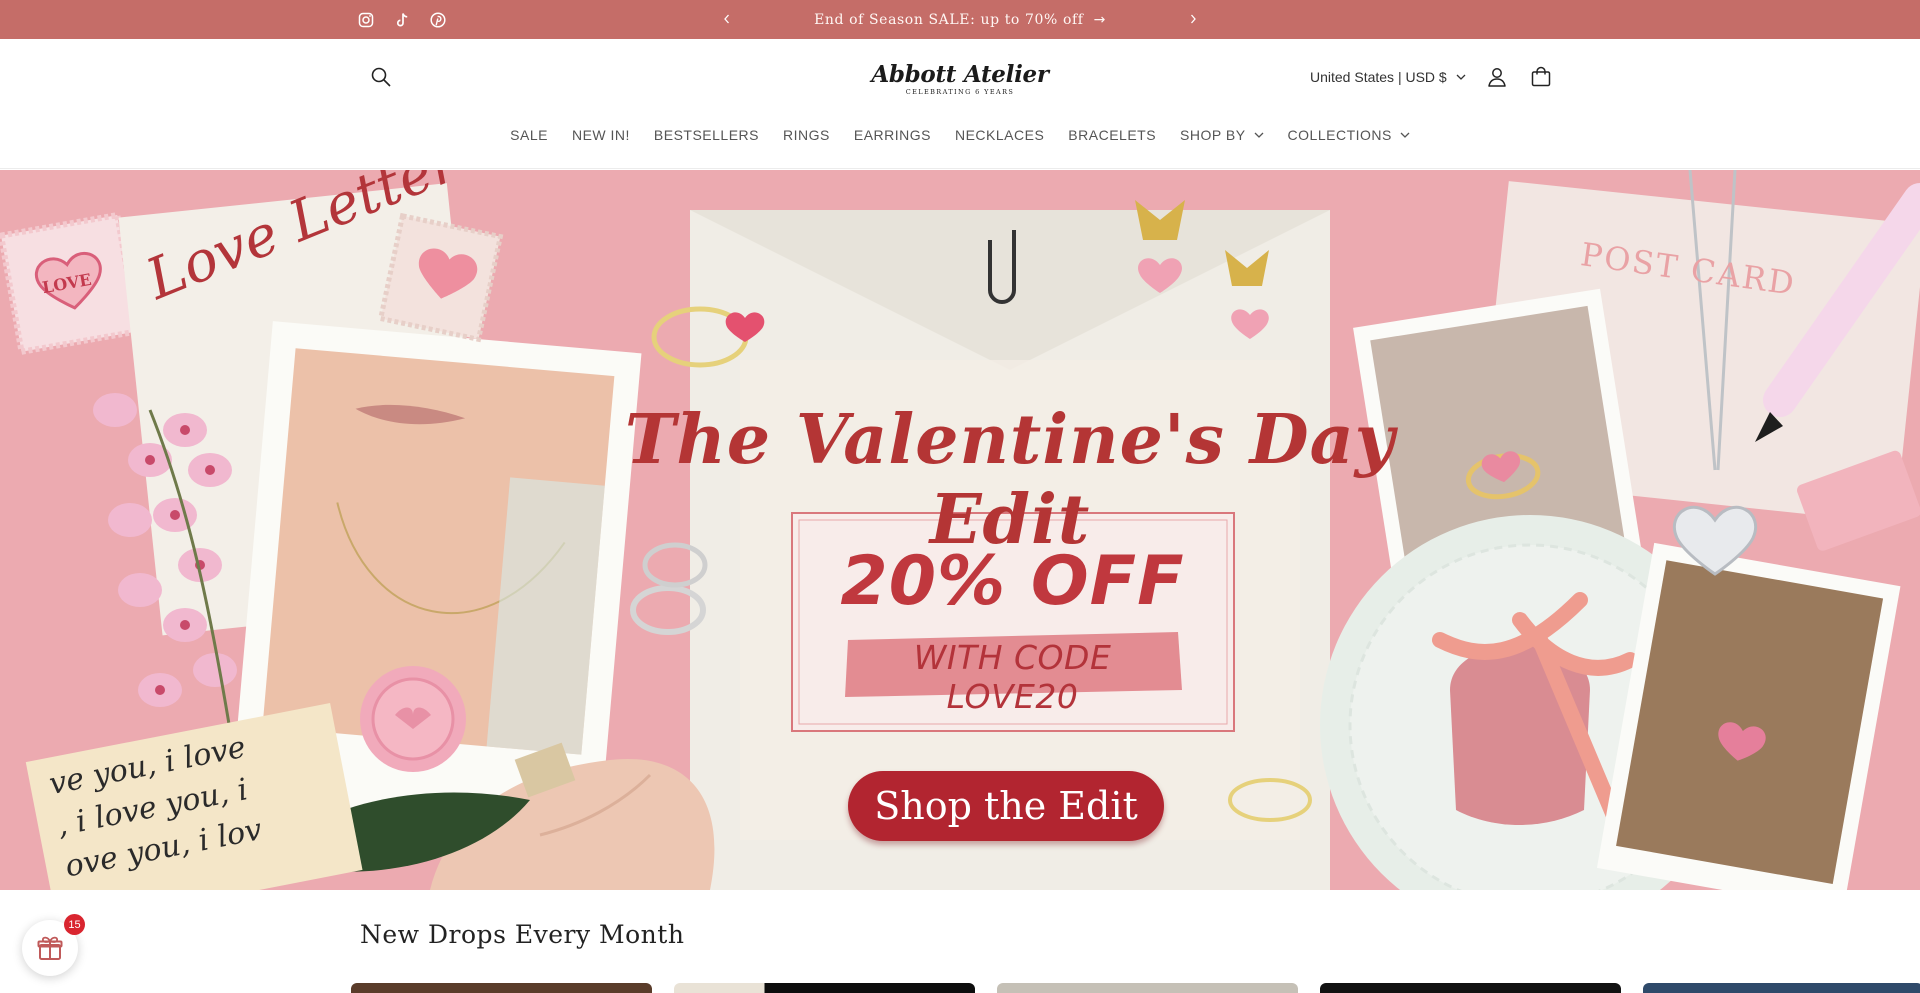  Describe the element at coordinates (1012, 677) in the screenshot. I see `hero-promo-code: WITH CODE LOVE20` at that location.